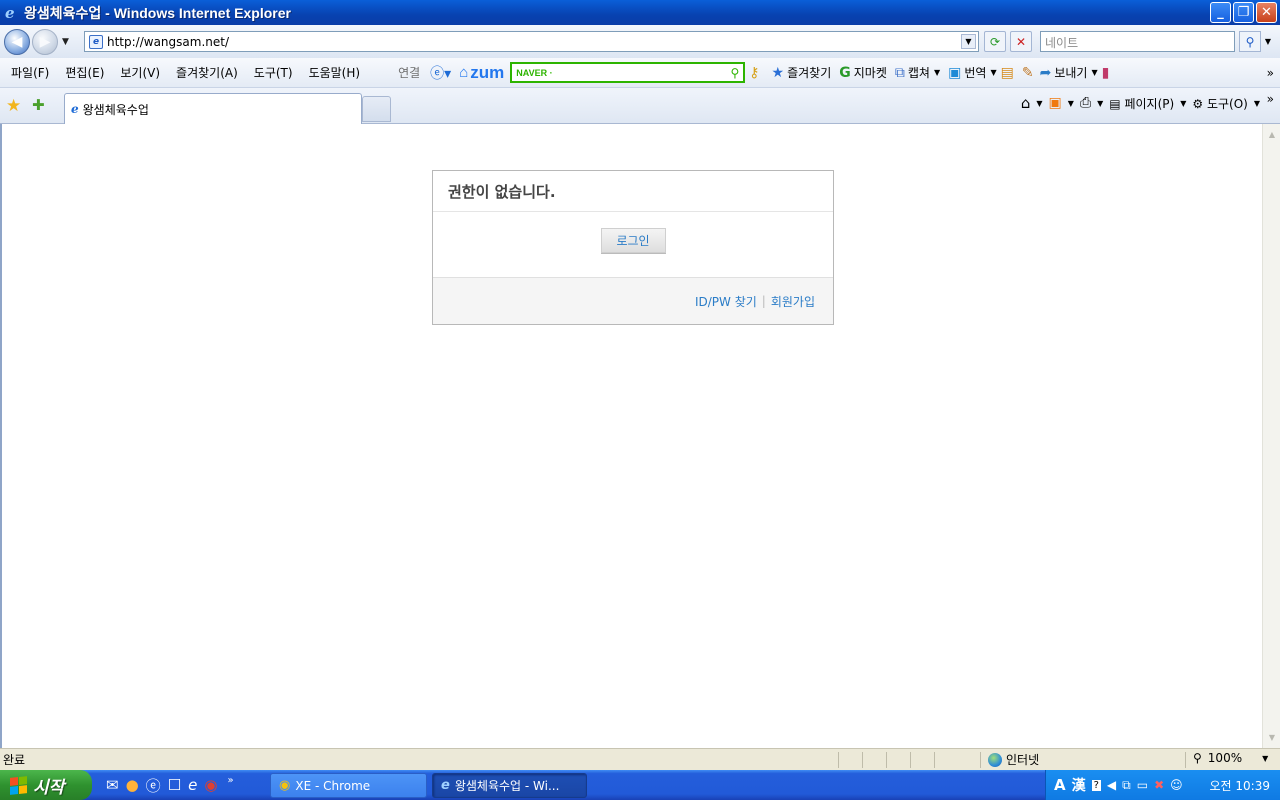 The height and width of the screenshot is (800, 1280). Describe the element at coordinates (207, 72) in the screenshot. I see `menu-favorites: 즐겨찾기(A)` at that location.